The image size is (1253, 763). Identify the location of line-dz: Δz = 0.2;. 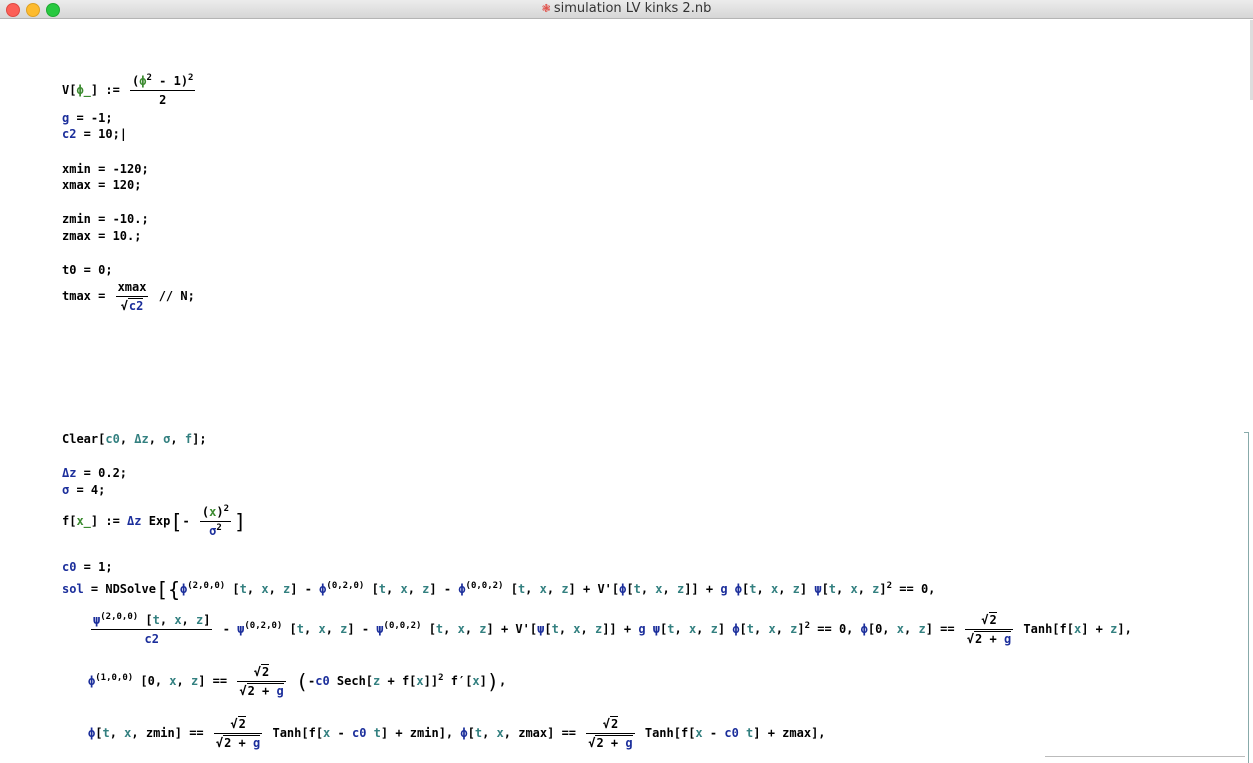
(94, 473).